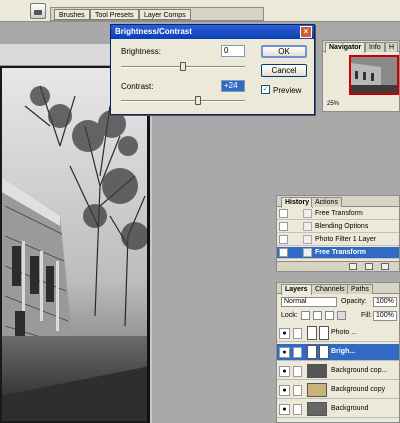 The height and width of the screenshot is (423, 400). Describe the element at coordinates (141, 51) in the screenshot. I see `brightness-label: Brightness:` at that location.